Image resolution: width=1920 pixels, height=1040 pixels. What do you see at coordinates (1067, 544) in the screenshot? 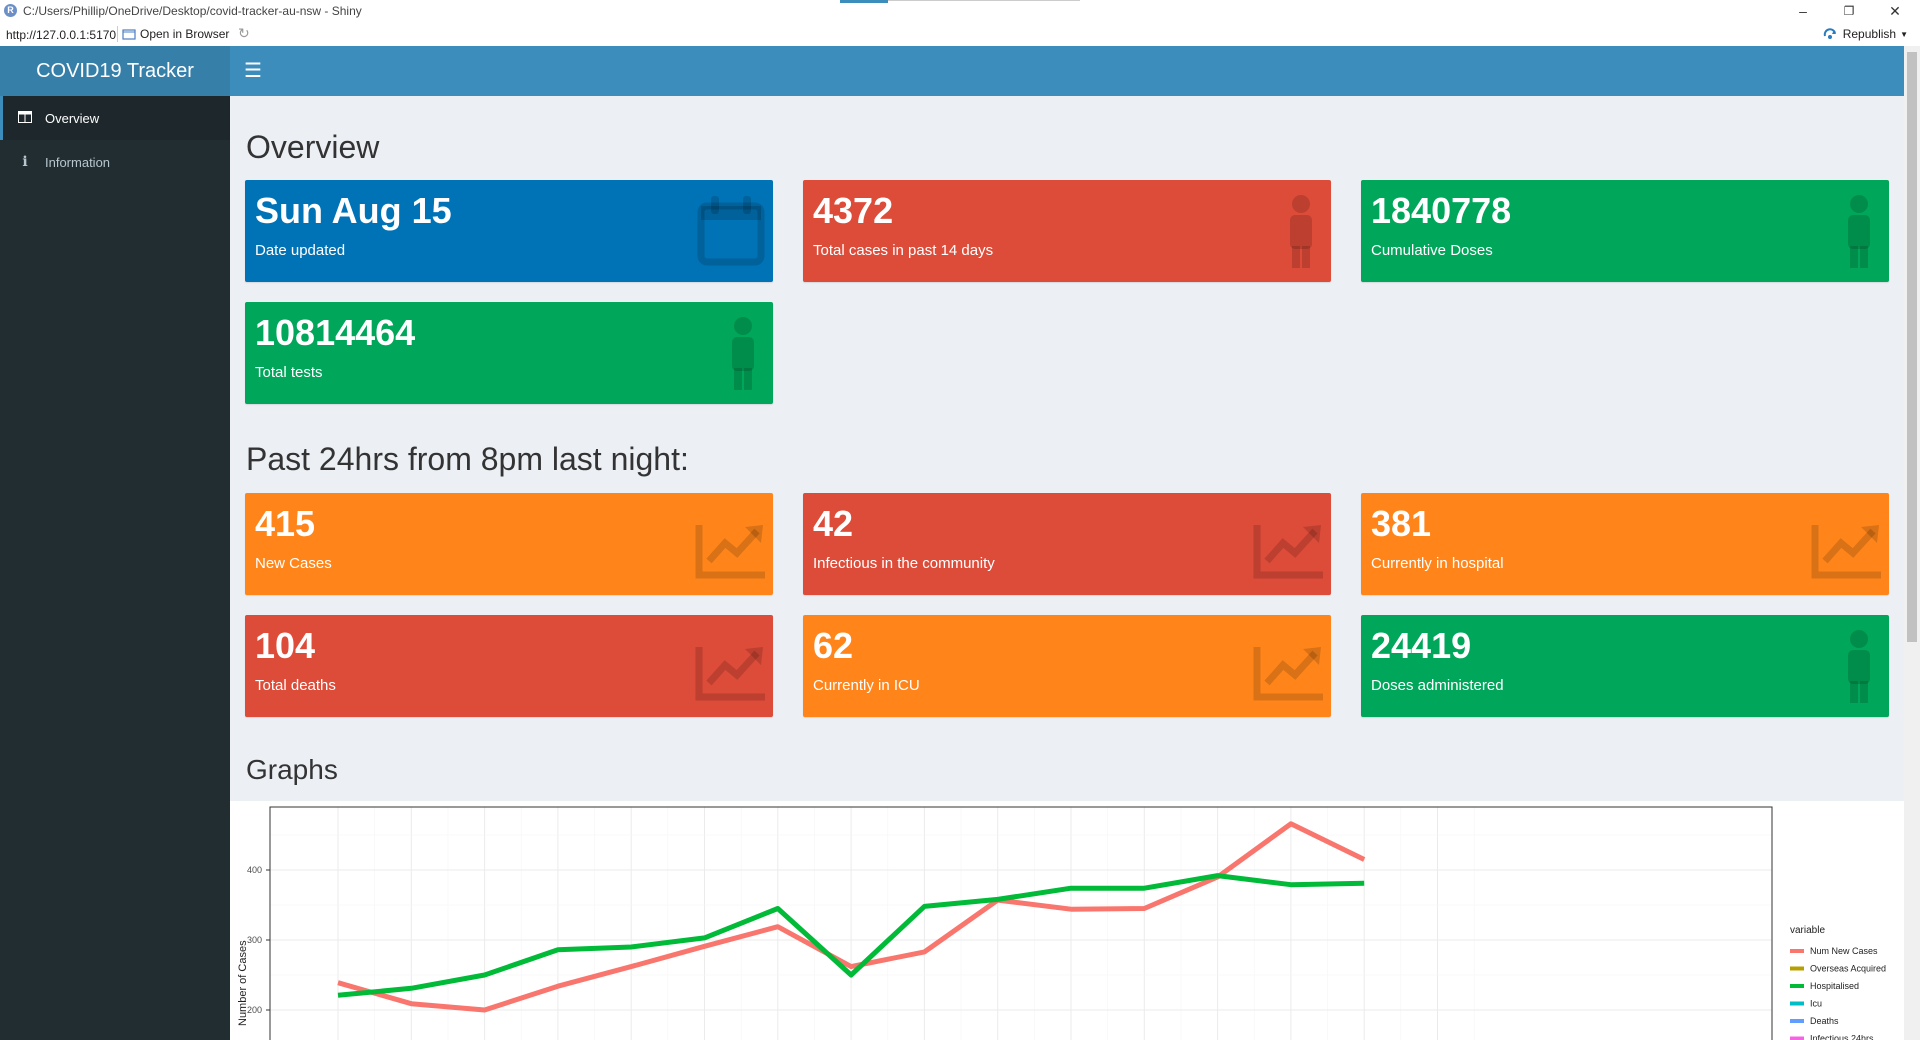
I see `value-box-infectious-community: 42 Infectious in the community` at bounding box center [1067, 544].